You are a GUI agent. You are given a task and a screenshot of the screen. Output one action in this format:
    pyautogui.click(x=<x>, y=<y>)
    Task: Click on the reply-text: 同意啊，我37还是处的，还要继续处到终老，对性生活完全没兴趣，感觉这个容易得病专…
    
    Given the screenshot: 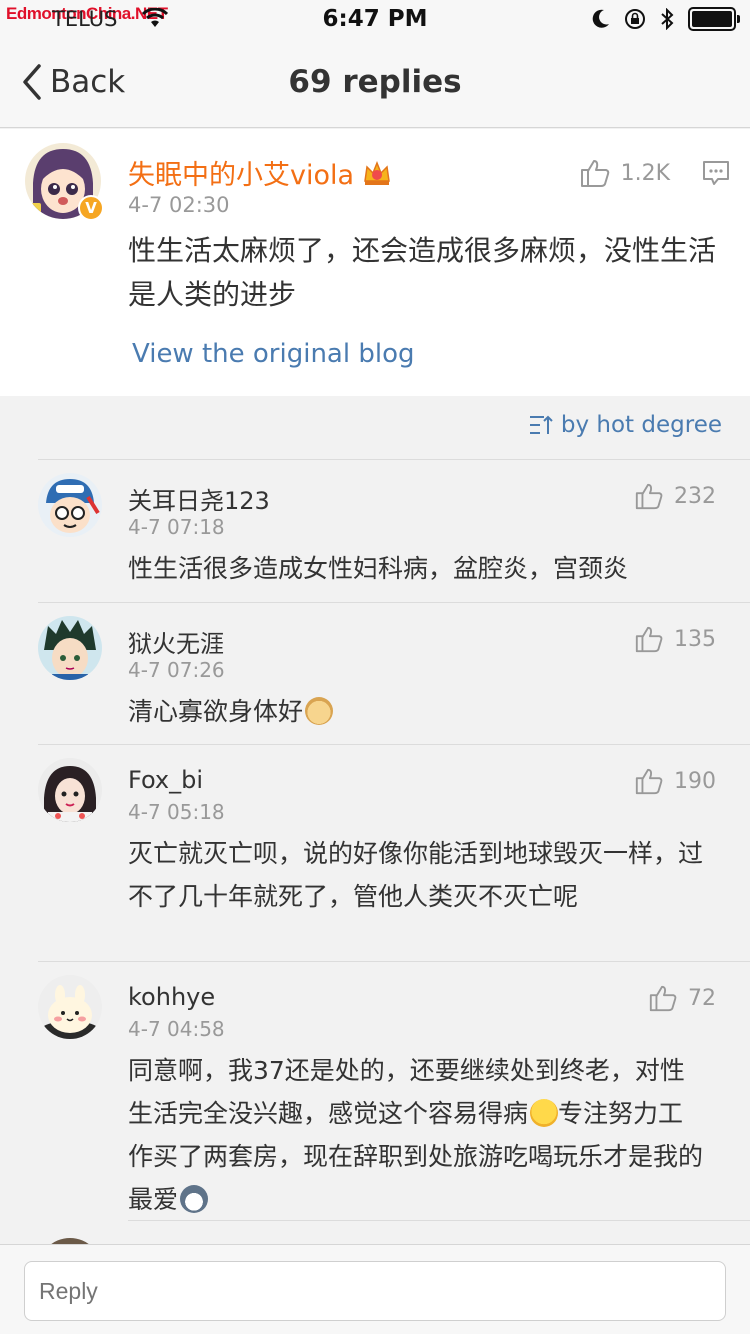 What is the action you would take?
    pyautogui.click(x=418, y=1135)
    